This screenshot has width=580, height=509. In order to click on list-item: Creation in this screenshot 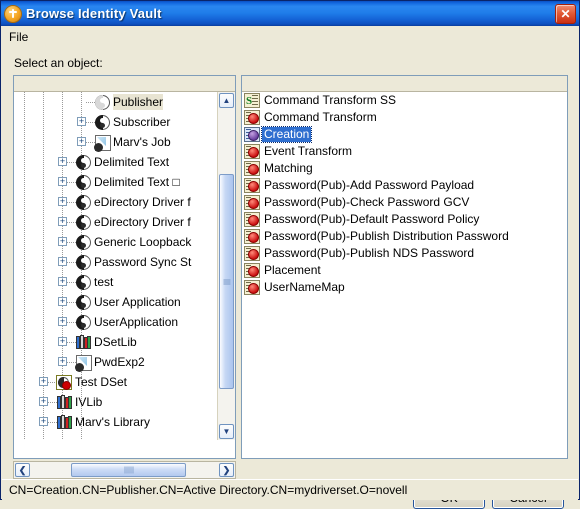, I will do `click(278, 134)`.